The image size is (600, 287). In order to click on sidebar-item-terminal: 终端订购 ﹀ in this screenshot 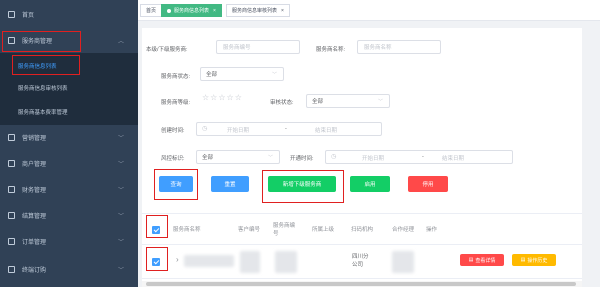, I will do `click(69, 269)`.